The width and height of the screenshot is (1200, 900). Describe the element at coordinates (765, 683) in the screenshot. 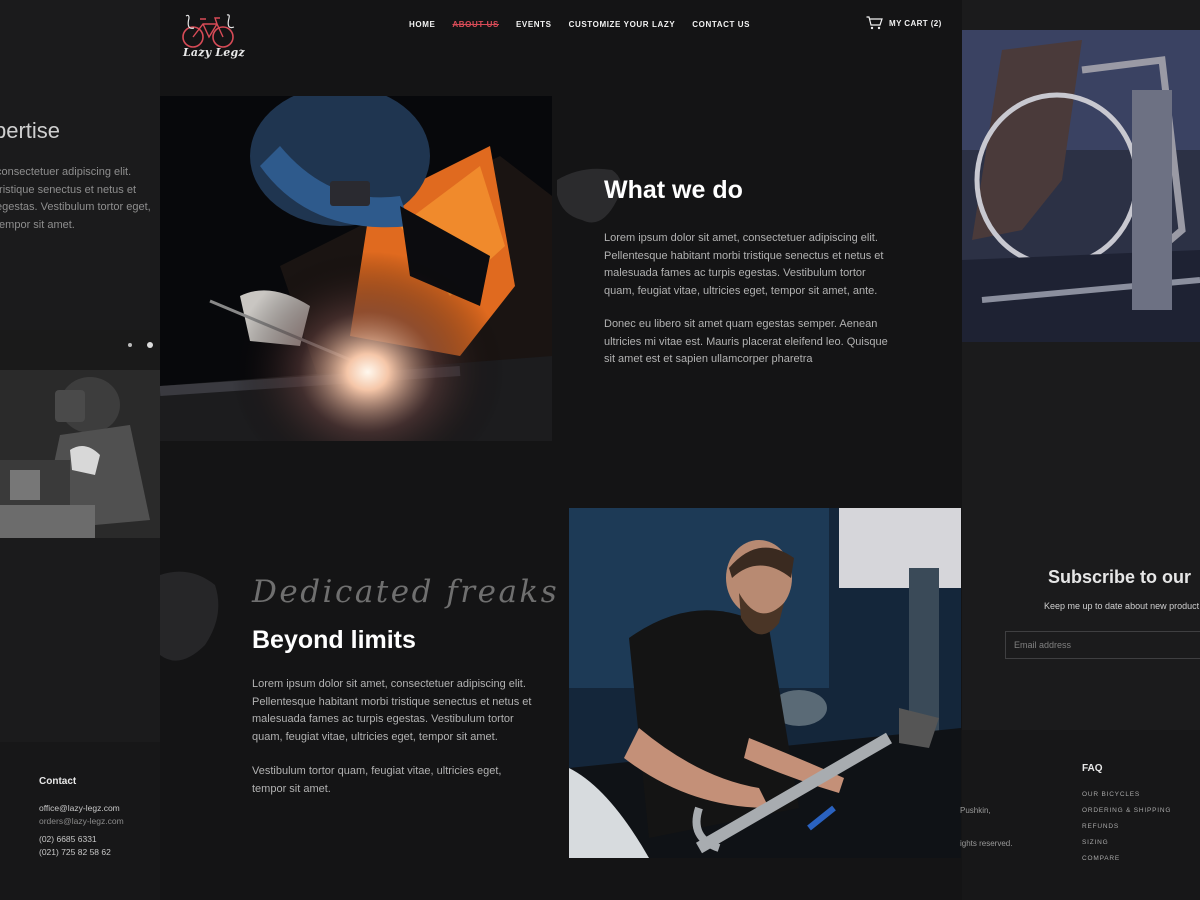

I see `workshop-craftsman-photo` at that location.